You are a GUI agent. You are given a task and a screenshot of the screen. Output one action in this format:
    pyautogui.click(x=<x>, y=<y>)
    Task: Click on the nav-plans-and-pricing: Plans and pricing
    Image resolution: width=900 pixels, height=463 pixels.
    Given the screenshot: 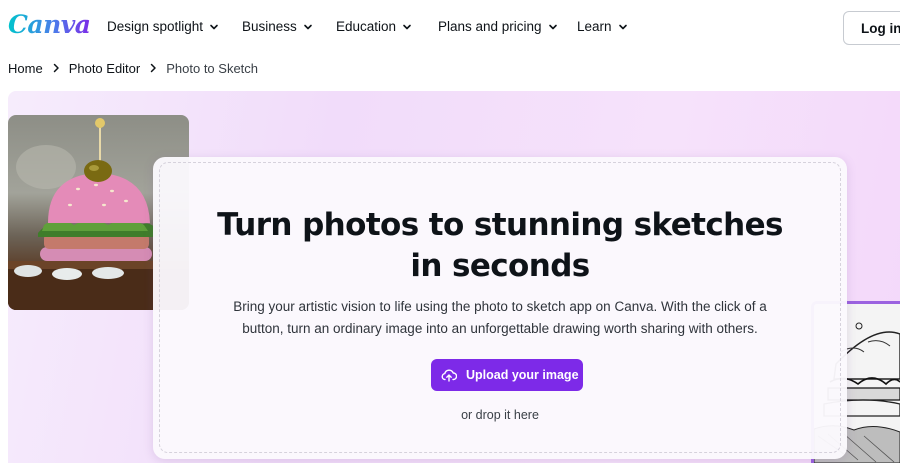 What is the action you would take?
    pyautogui.click(x=498, y=26)
    